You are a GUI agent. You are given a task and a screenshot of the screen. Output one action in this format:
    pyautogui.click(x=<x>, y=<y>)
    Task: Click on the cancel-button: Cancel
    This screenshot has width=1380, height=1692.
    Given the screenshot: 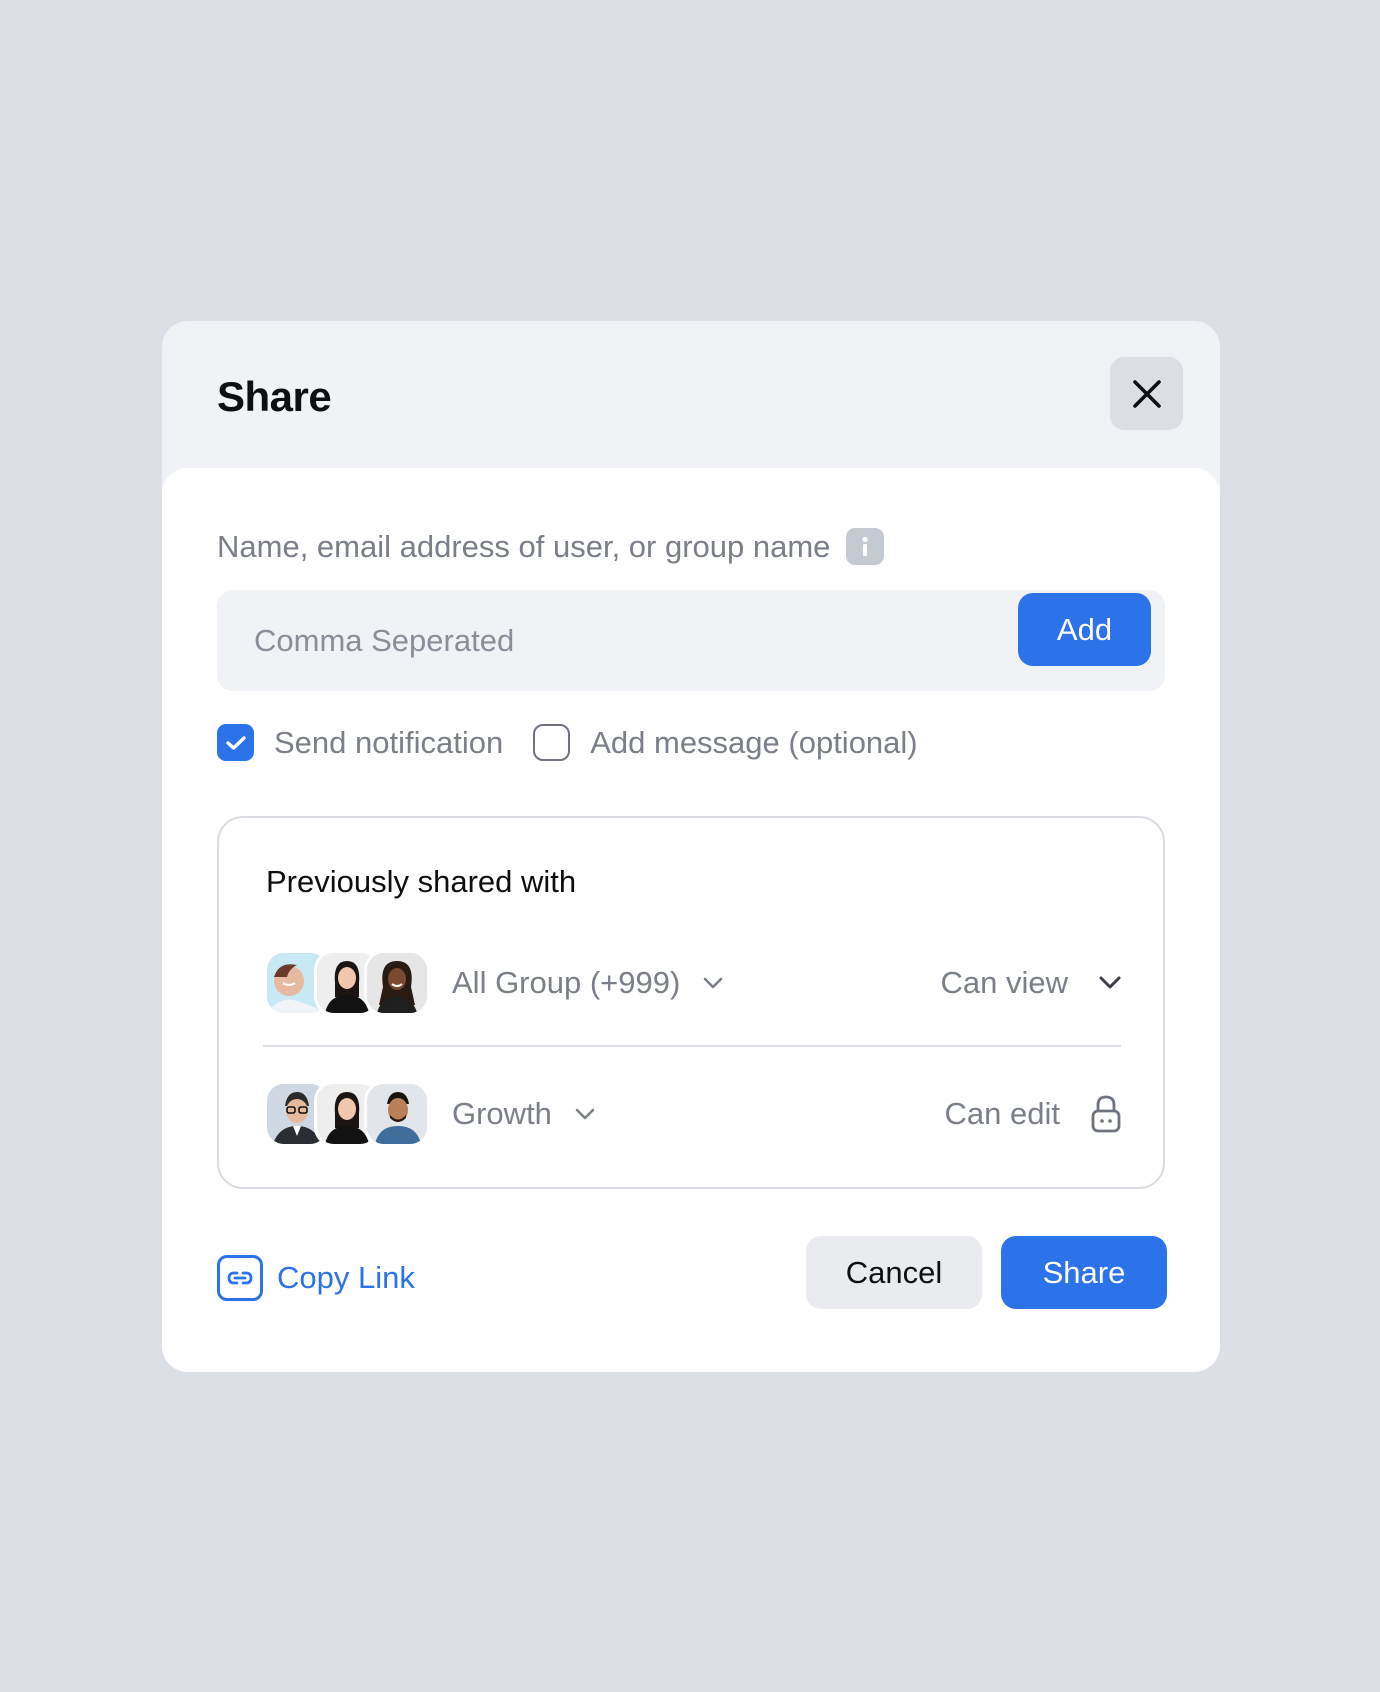 What is the action you would take?
    pyautogui.click(x=894, y=1272)
    